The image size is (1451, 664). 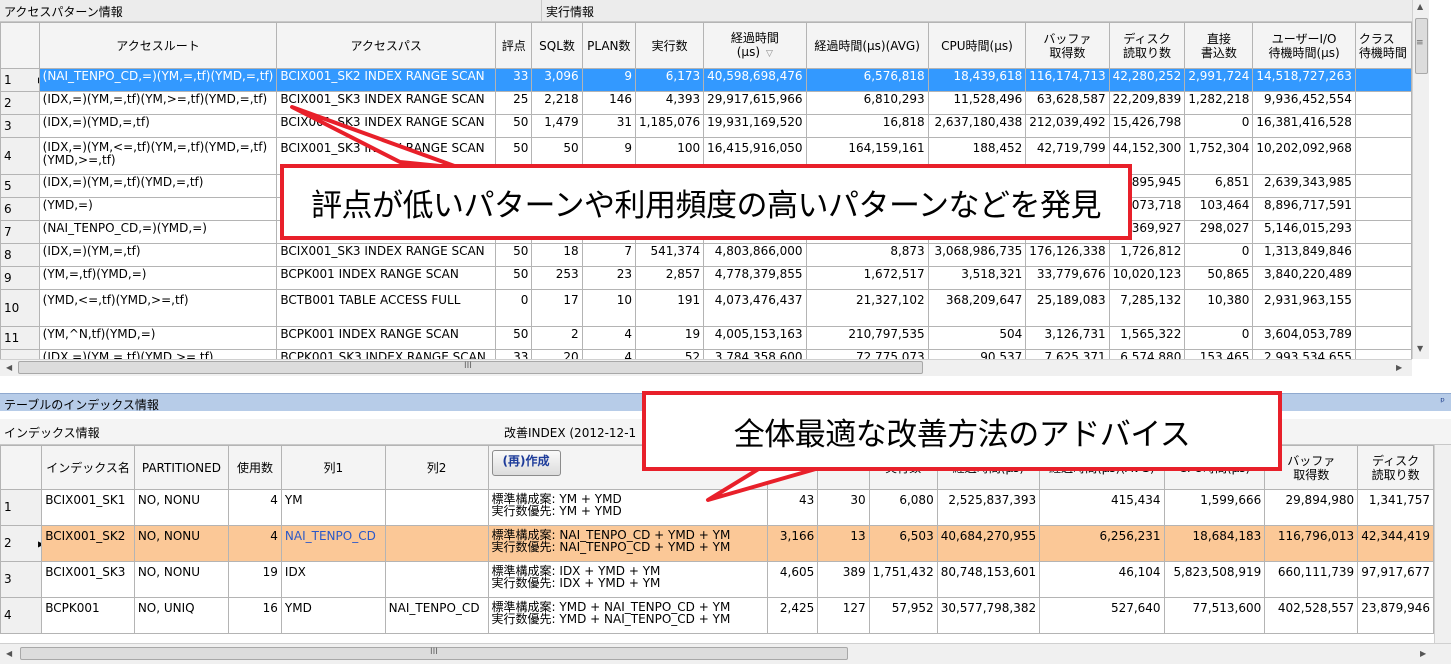 What do you see at coordinates (1395, 467) in the screenshot?
I see `col-header-disk-read: ディスク 読取り数` at bounding box center [1395, 467].